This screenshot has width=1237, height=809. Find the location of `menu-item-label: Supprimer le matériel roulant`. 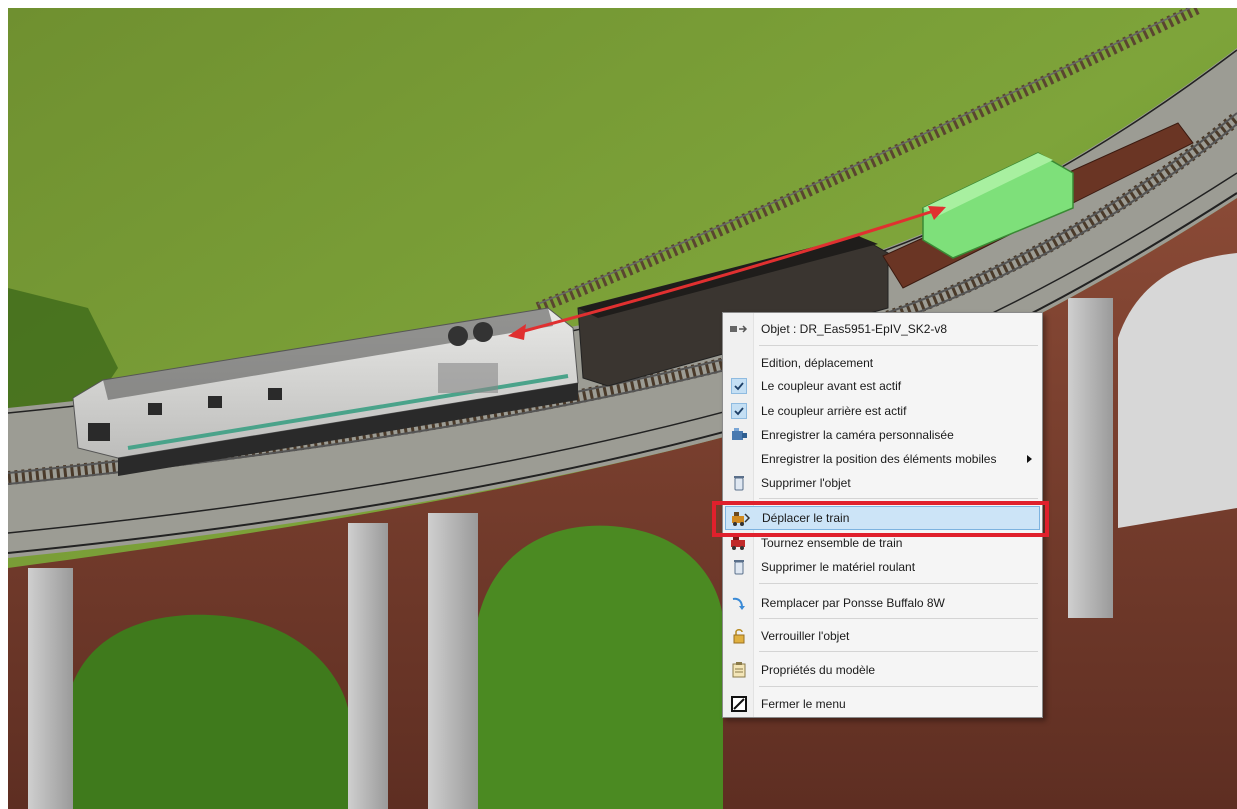

menu-item-label: Supprimer le matériel roulant is located at coordinates (838, 567).